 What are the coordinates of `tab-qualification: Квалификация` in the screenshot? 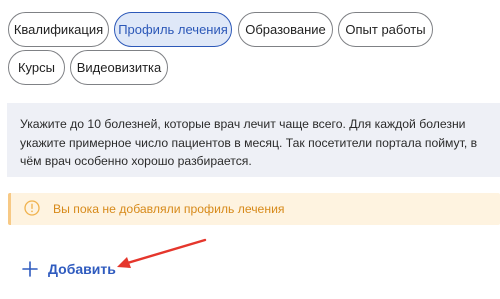 It's located at (58, 29).